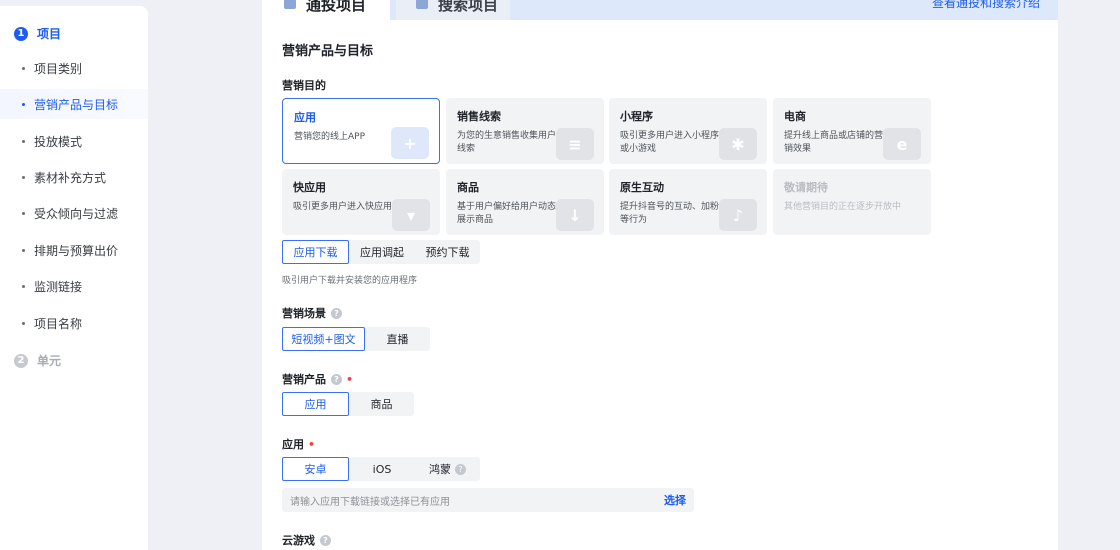 The image size is (1120, 550). What do you see at coordinates (305, 117) in the screenshot?
I see `card-title: 应用` at bounding box center [305, 117].